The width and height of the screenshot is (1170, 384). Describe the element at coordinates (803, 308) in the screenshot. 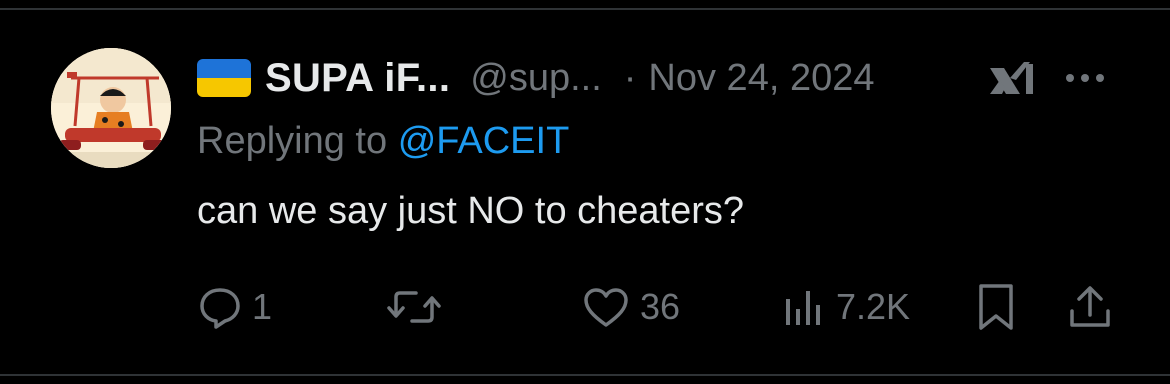

I see `views-icon` at that location.